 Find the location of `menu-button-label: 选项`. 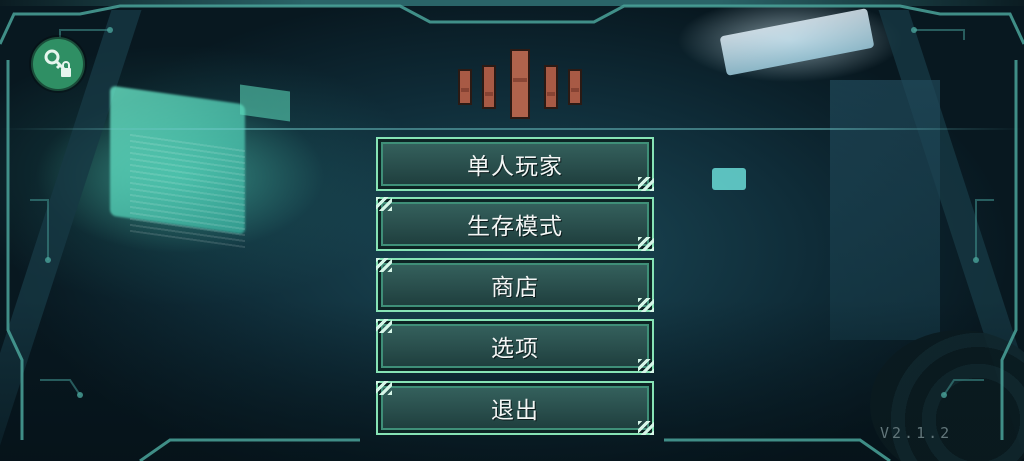

menu-button-label: 选项 is located at coordinates (515, 349).